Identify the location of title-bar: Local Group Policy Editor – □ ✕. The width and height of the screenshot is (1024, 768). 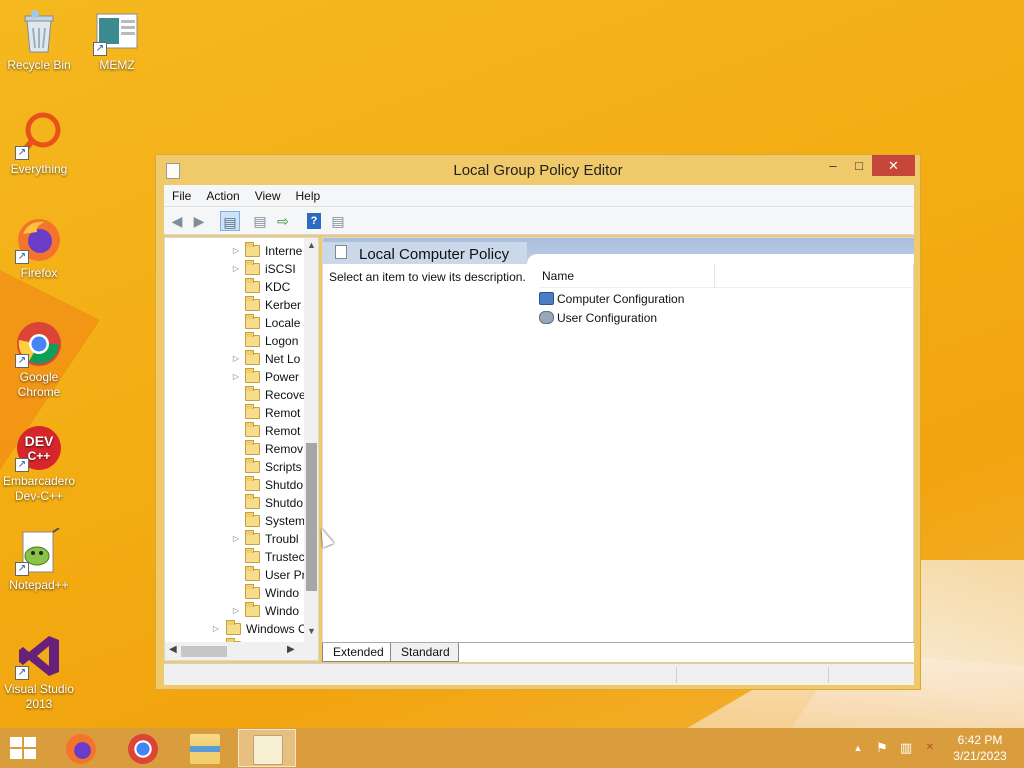
(538, 170).